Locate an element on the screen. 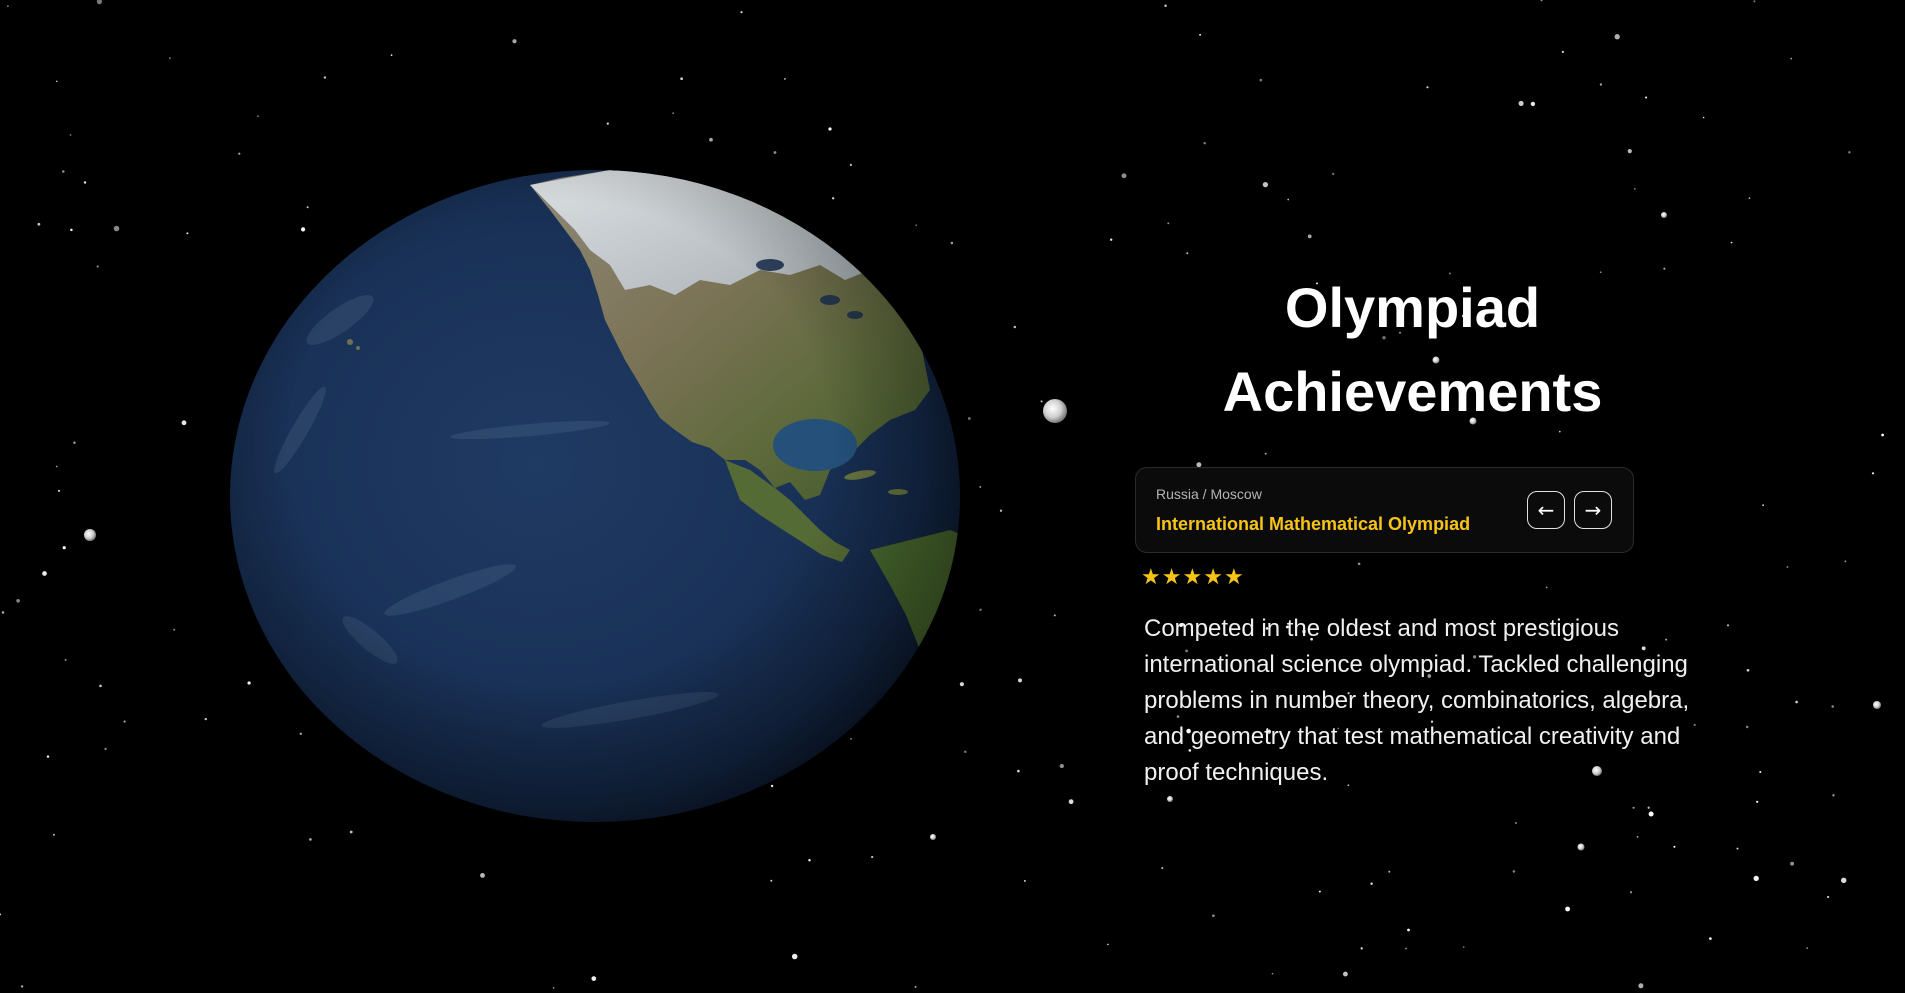 The image size is (1905, 993). next-button: → is located at coordinates (1593, 510).